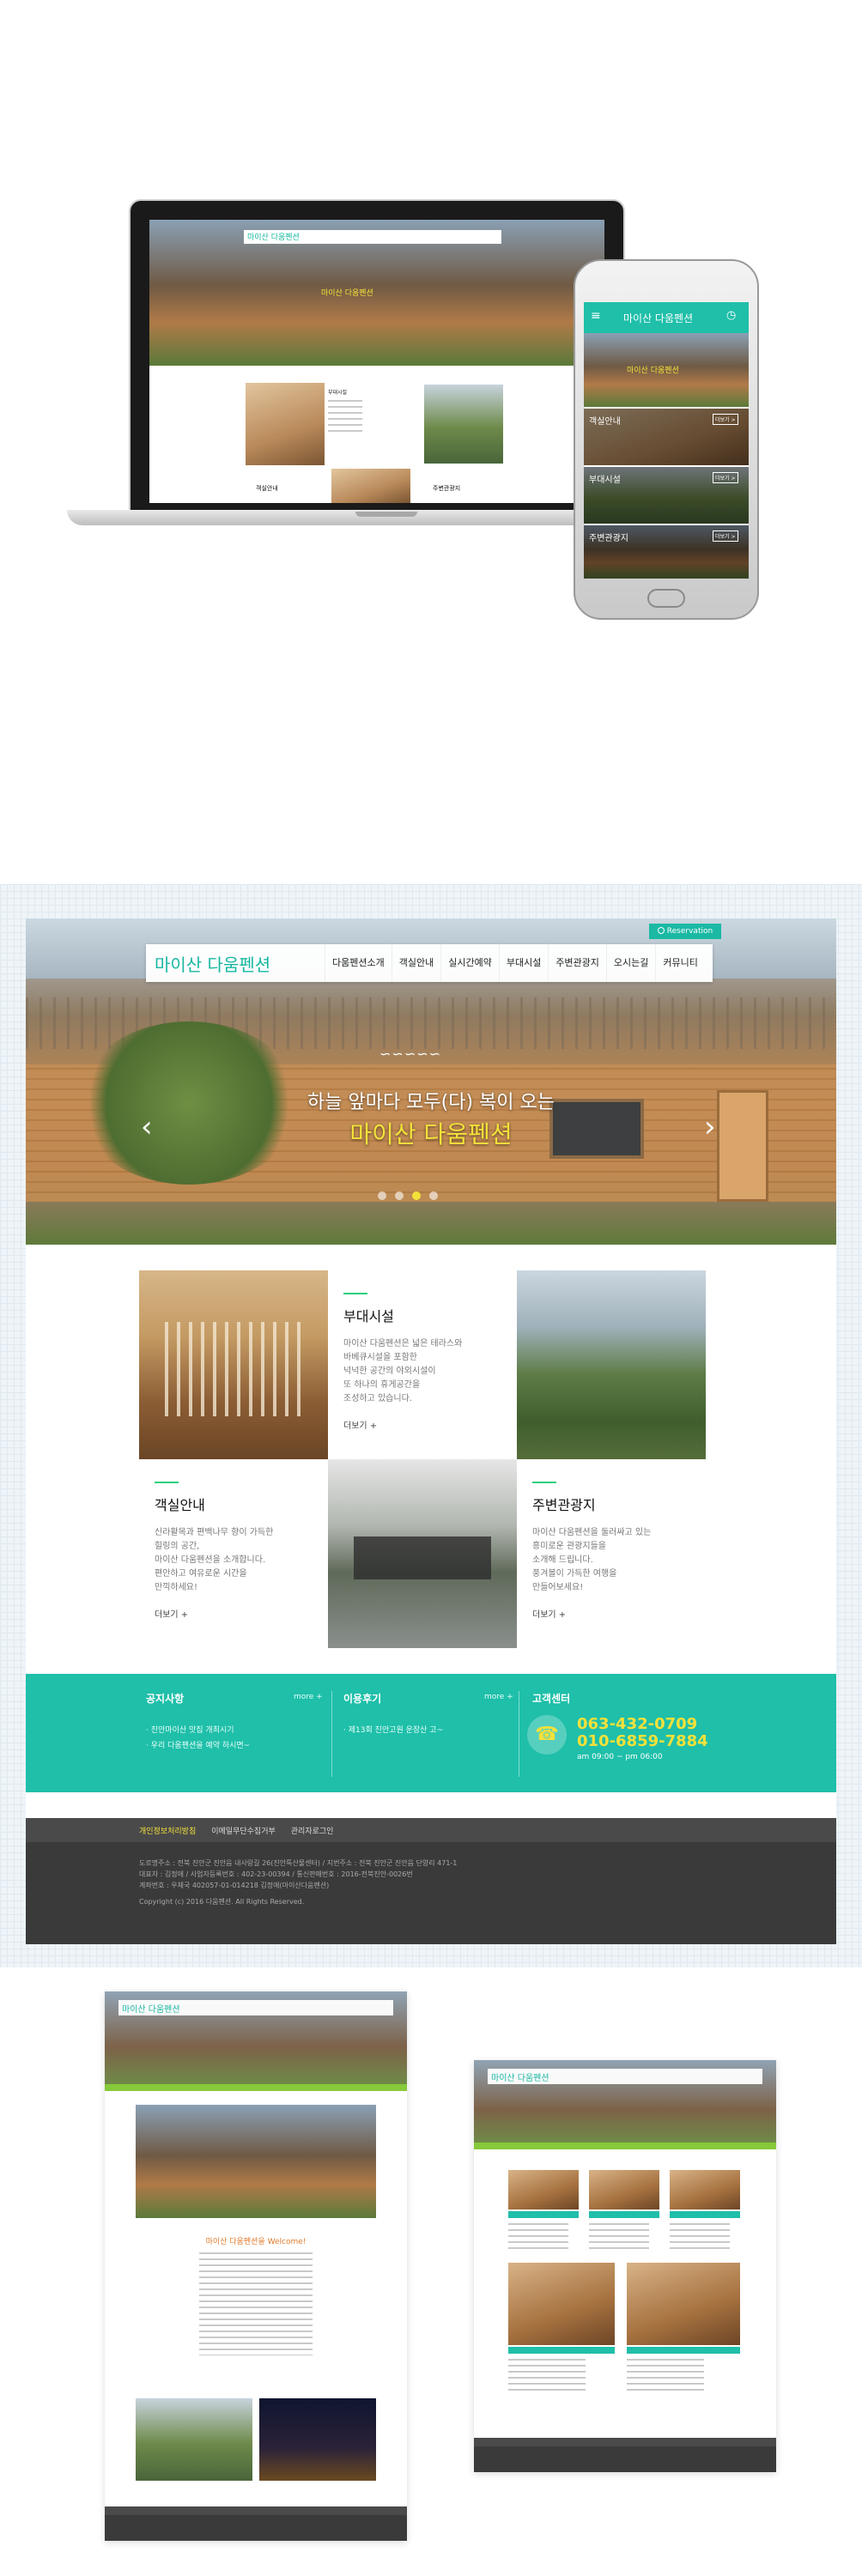 This screenshot has width=862, height=2576. Describe the element at coordinates (605, 478) in the screenshot. I see `phone-tile-facilities: 부대시설` at that location.